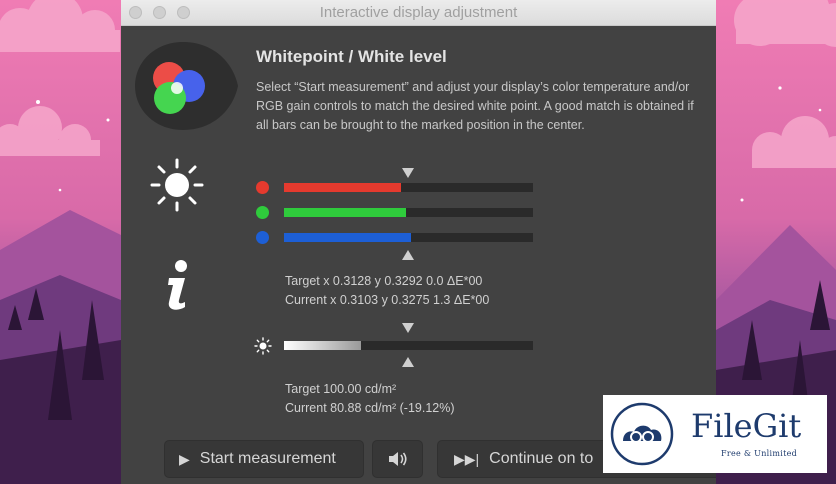 This screenshot has width=836, height=484. Describe the element at coordinates (345, 212) in the screenshot. I see `green-gain-fill` at that location.